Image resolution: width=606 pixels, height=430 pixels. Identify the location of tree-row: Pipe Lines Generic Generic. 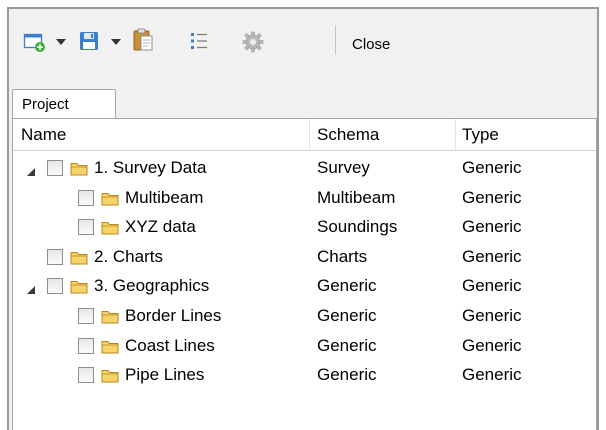
(304, 376).